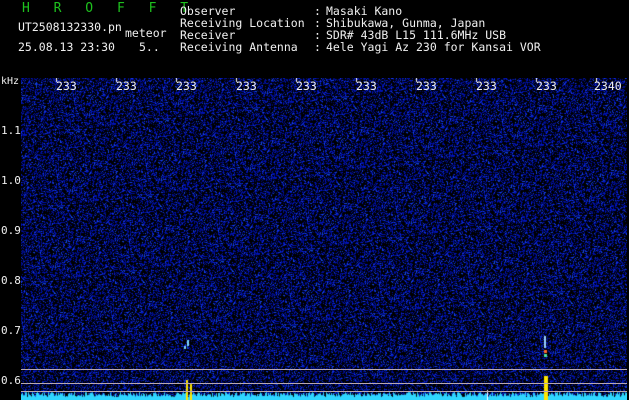 The height and width of the screenshot is (400, 629). Describe the element at coordinates (149, 47) in the screenshot. I see `meteor-count: 5..` at that location.